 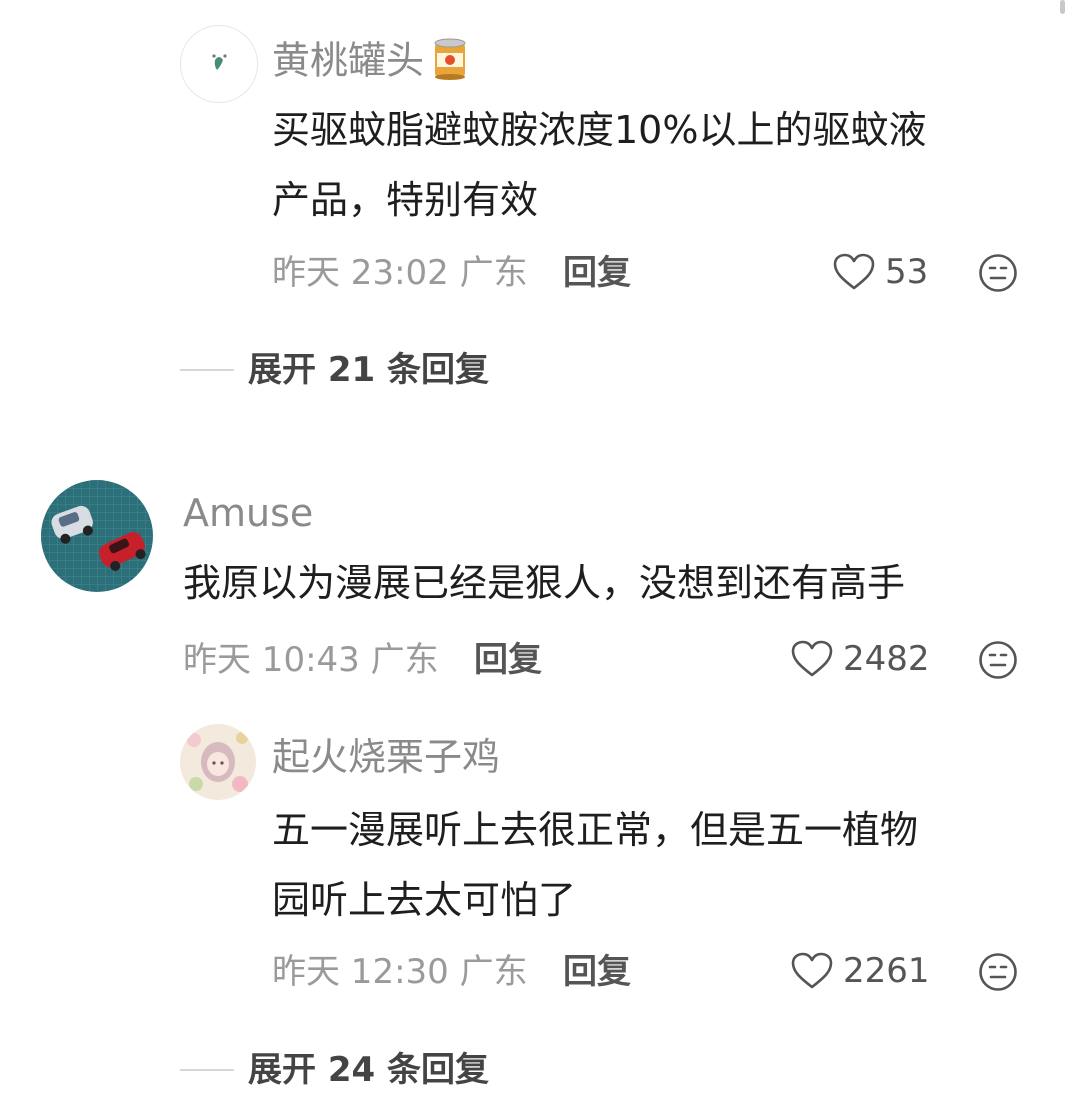 I want to click on expand-replies-button: 展开 24 条回复, so click(x=334, y=1070).